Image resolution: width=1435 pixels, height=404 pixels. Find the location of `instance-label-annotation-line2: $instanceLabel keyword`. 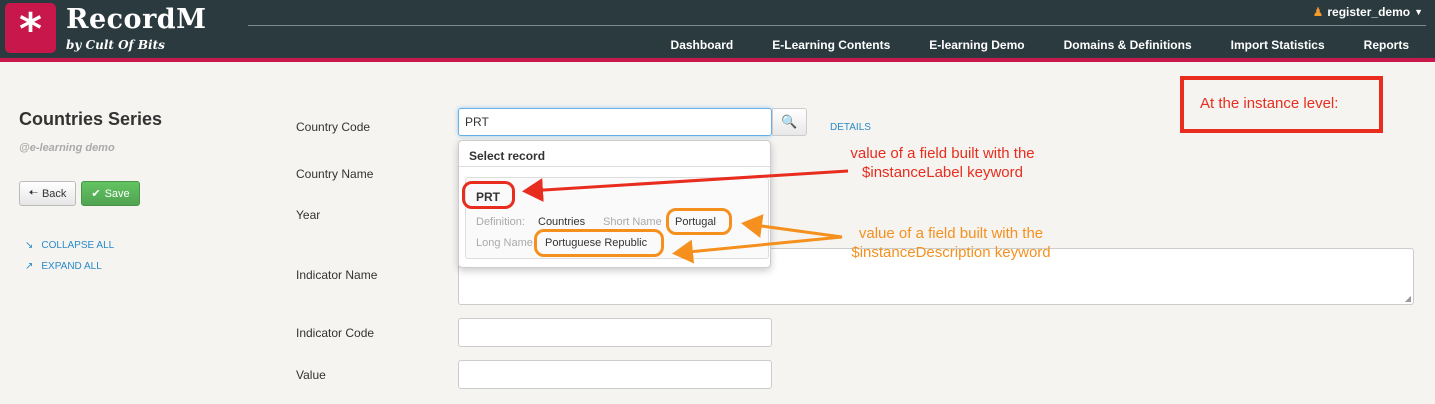

instance-label-annotation-line2: $instanceLabel keyword is located at coordinates (942, 172).